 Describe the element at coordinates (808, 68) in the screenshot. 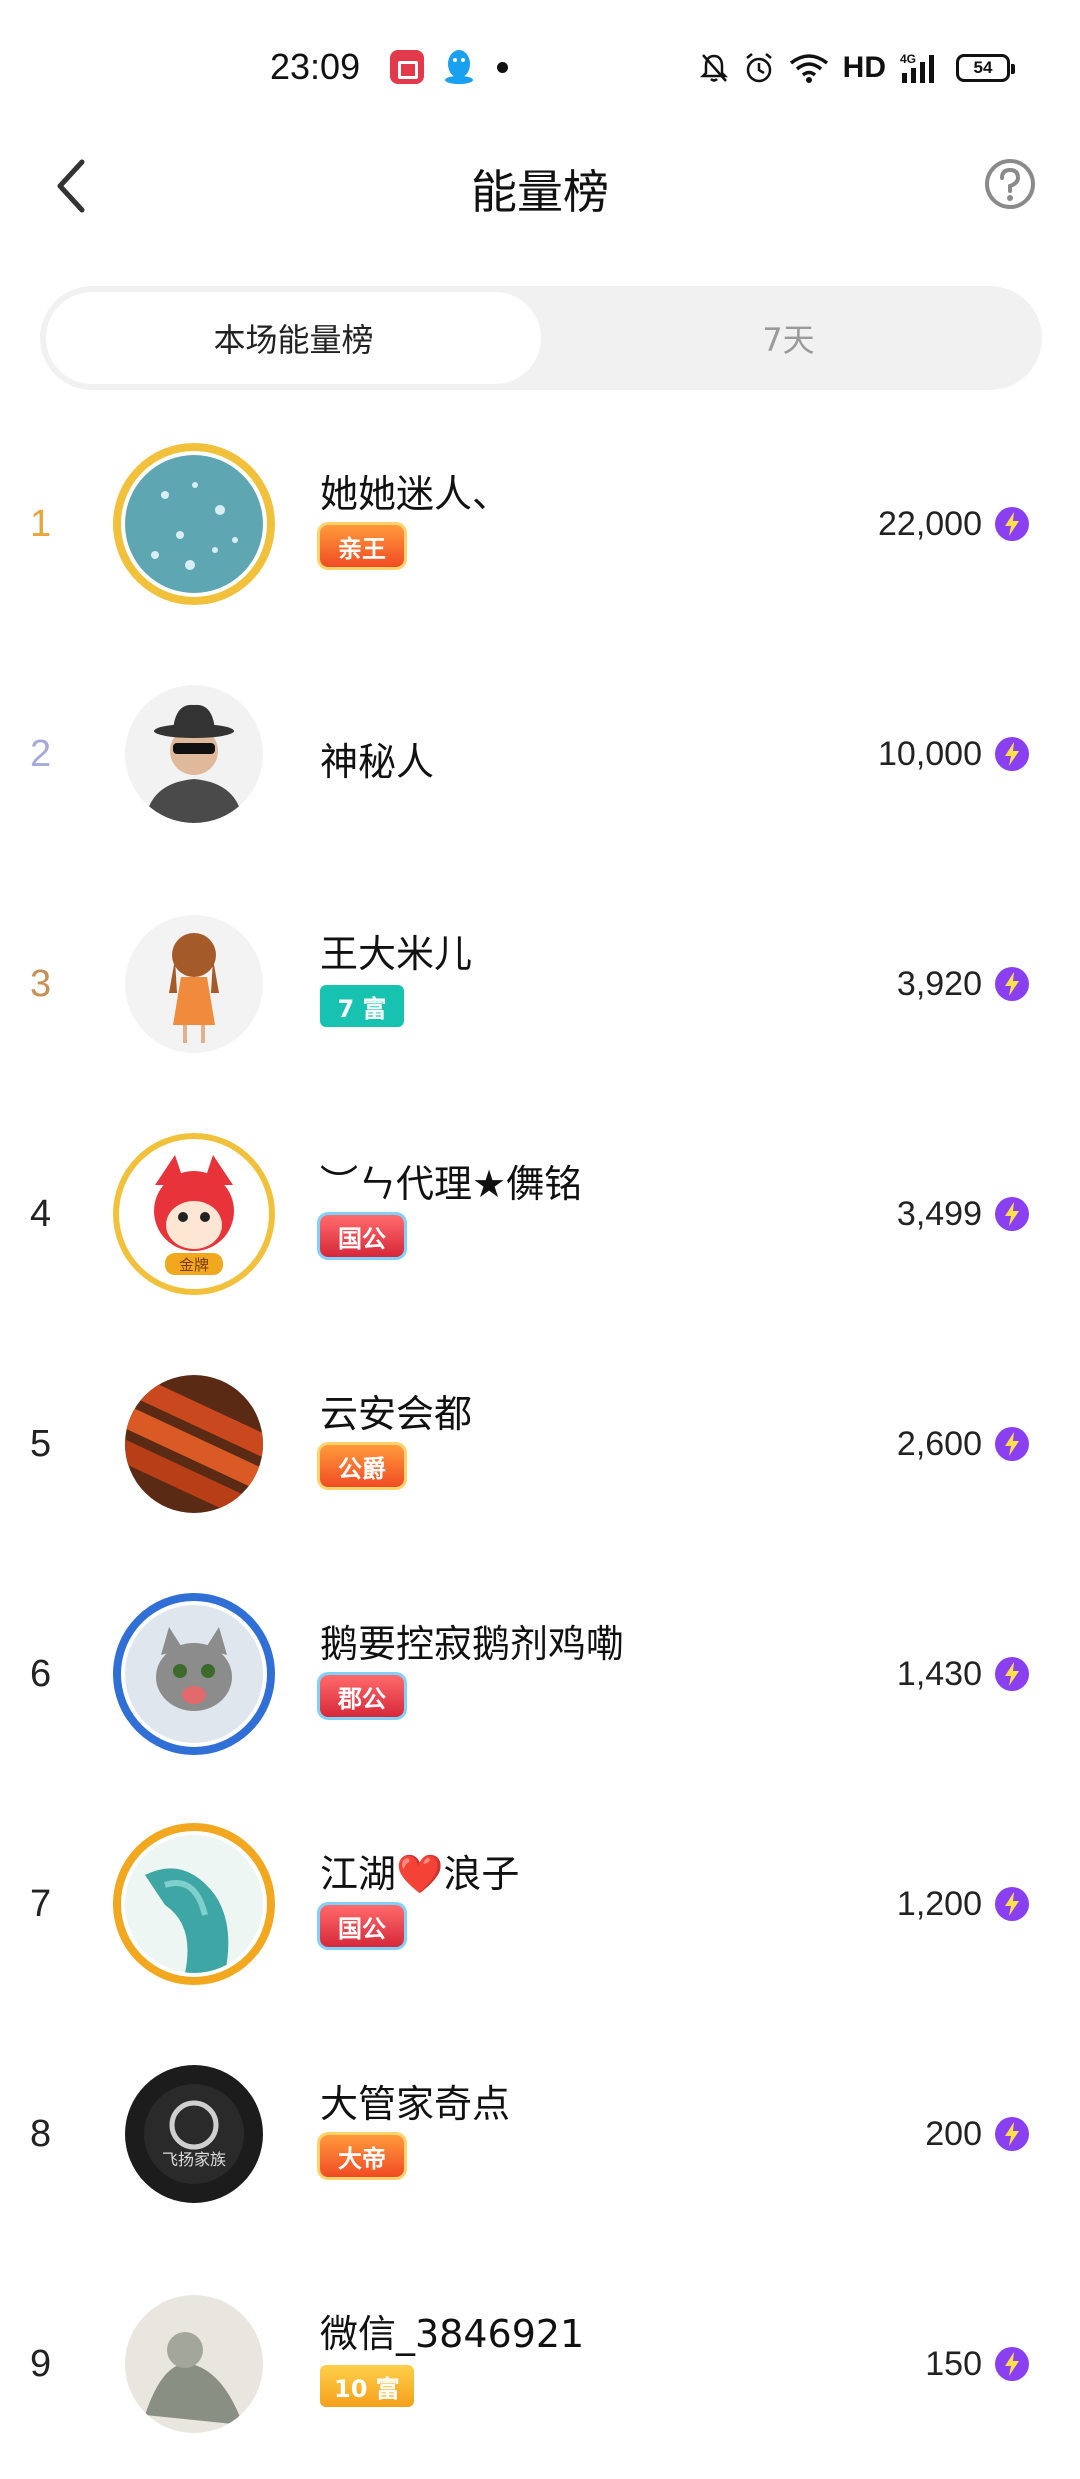

I see `wifi-icon` at that location.